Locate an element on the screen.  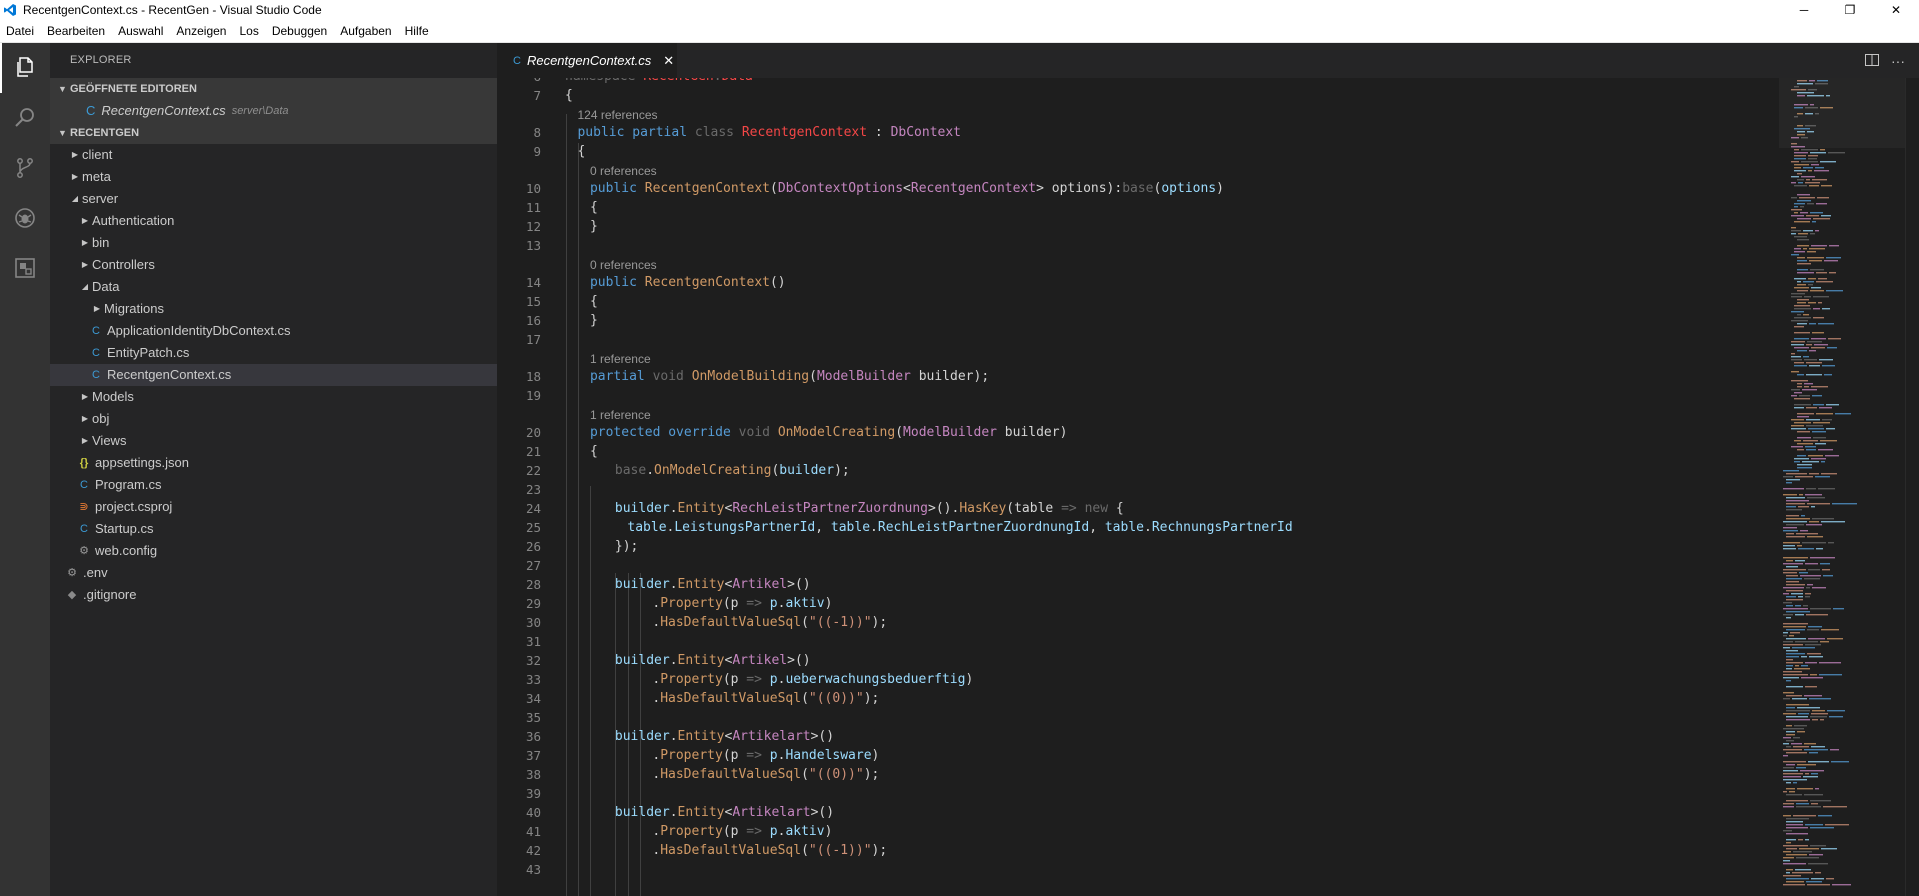
tree-item-program: C Program.cs is located at coordinates (273, 485).